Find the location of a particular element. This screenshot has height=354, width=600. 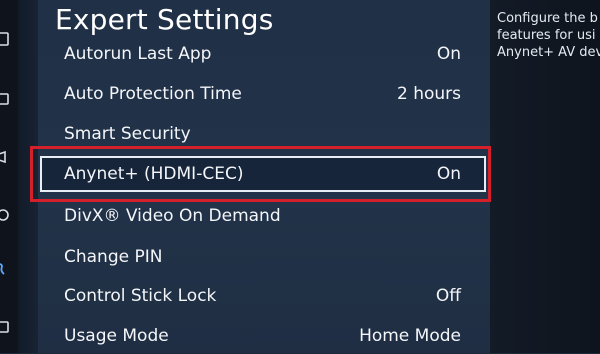

menu-item-divx-video-on-demand: DivX® Video On Demand is located at coordinates (263, 216).